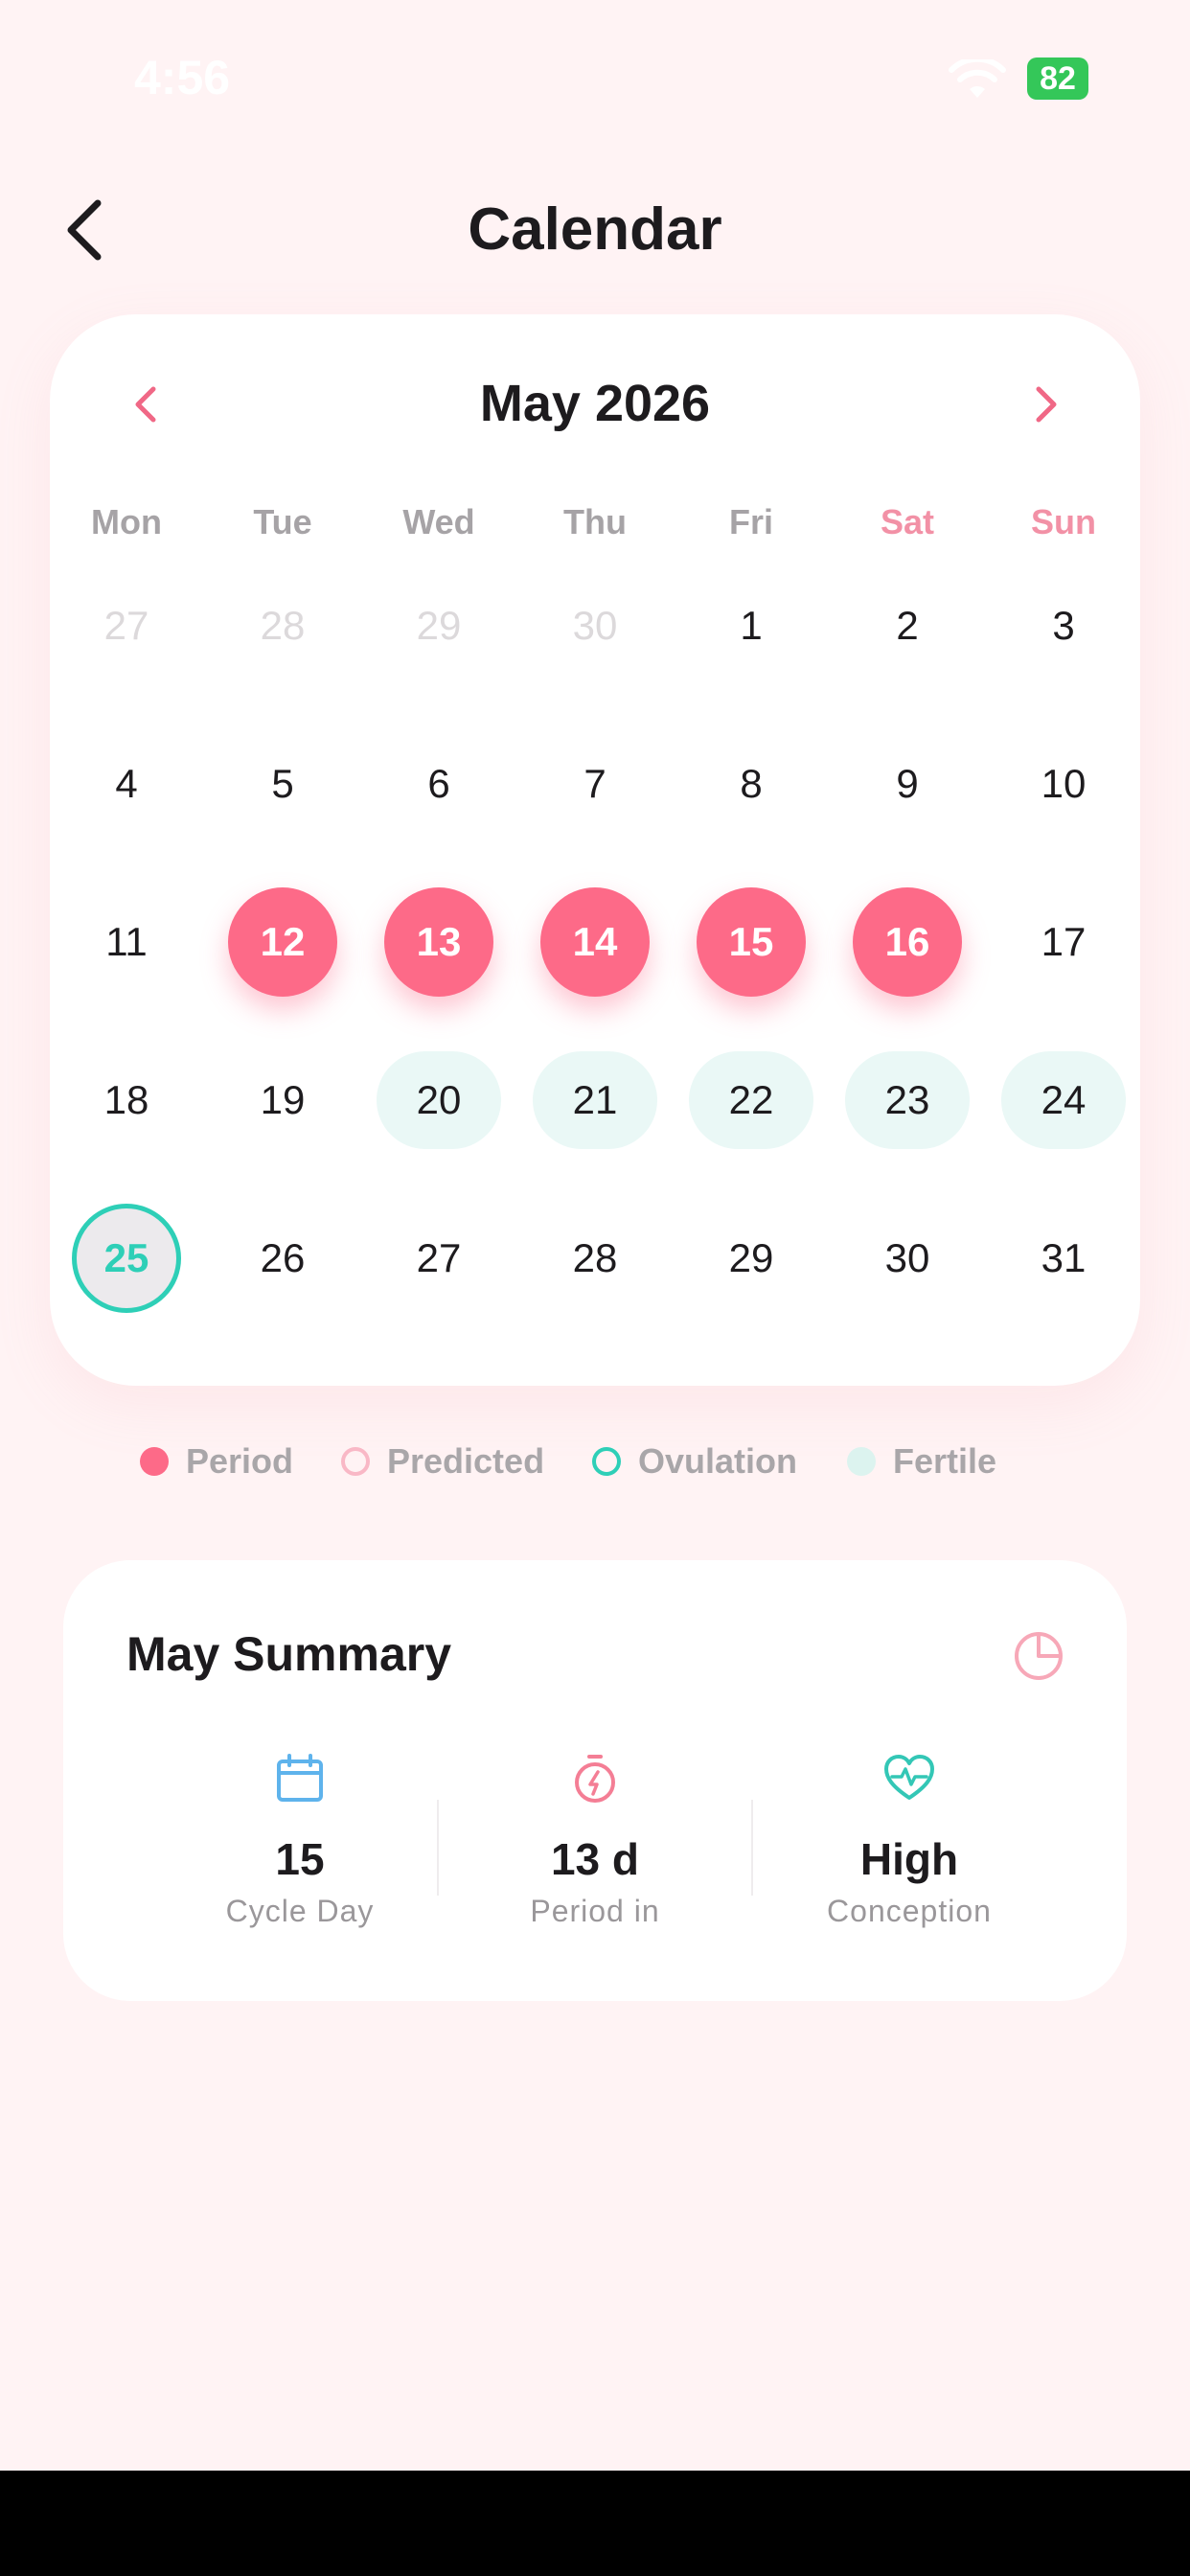 This screenshot has height=2576, width=1190. I want to click on page-title: Calendar, so click(595, 229).